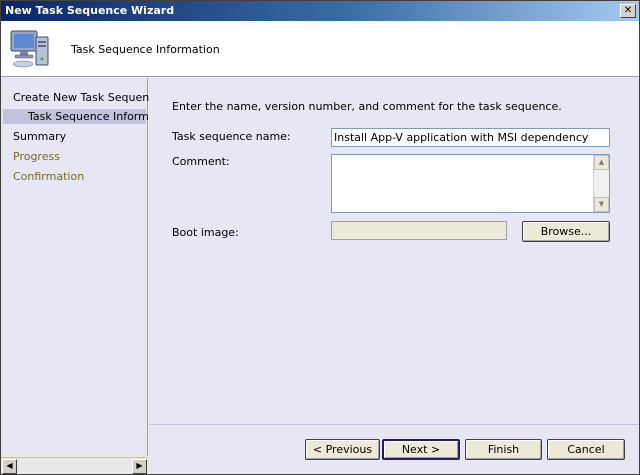 The image size is (640, 475). What do you see at coordinates (320, 49) in the screenshot?
I see `wizard-header: Task Sequence Information` at bounding box center [320, 49].